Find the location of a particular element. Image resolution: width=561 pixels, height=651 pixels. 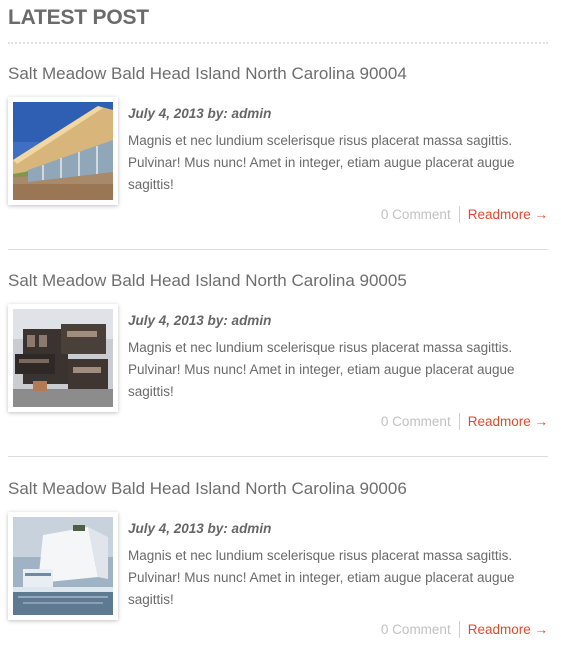

building-photo-wood-pavilion is located at coordinates (63, 151).